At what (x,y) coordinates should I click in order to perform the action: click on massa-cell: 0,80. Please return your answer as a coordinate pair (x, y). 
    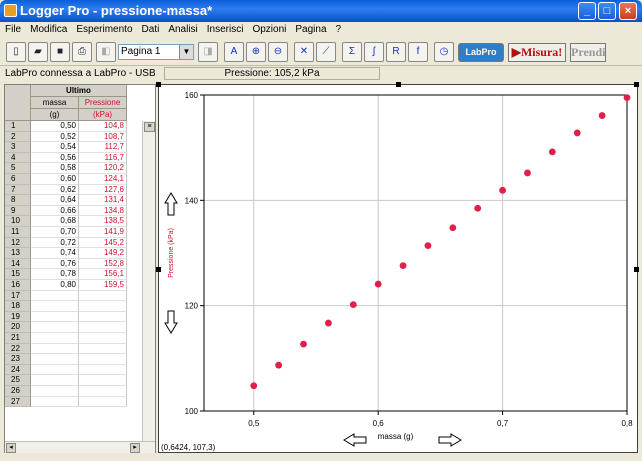
    Looking at the image, I should click on (55, 285).